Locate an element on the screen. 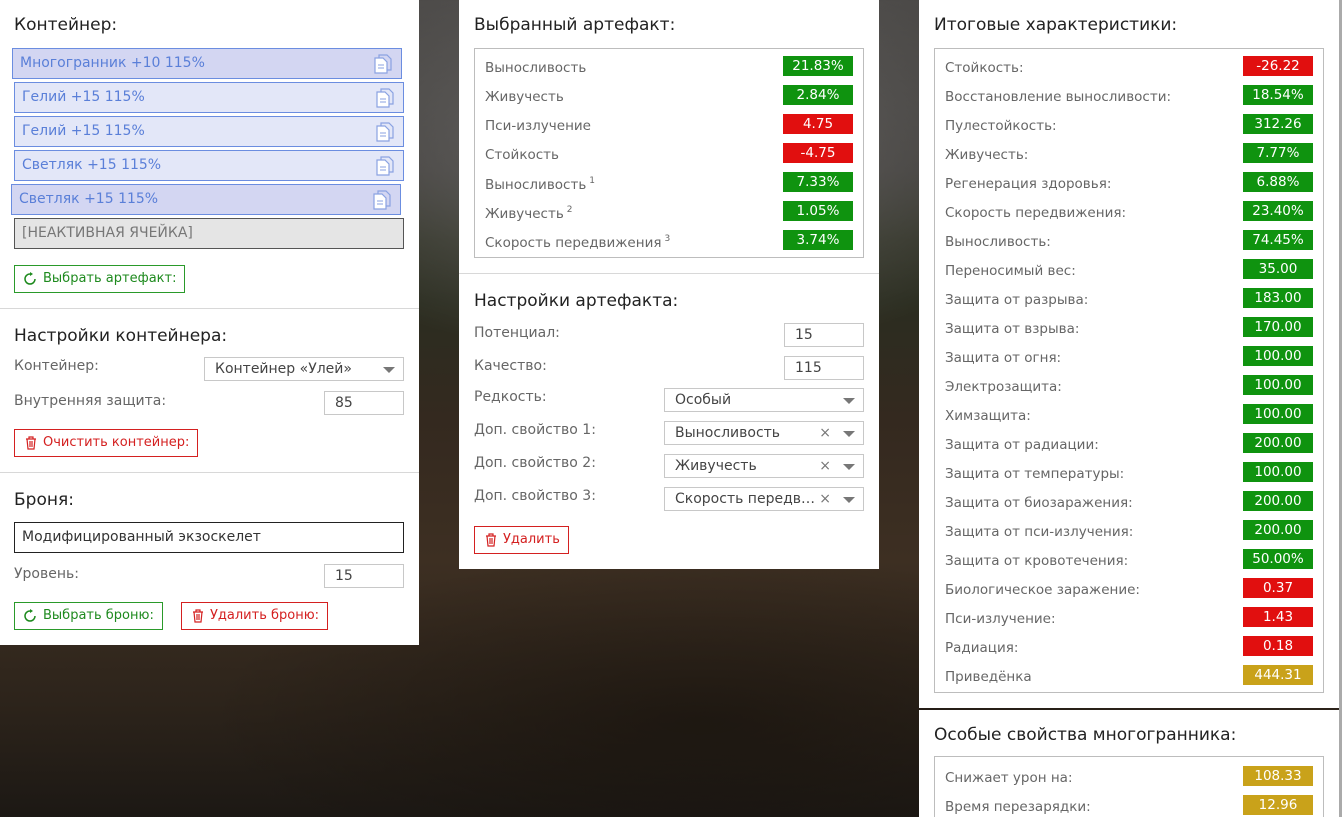  container-title: Контейнер: is located at coordinates (66, 25).